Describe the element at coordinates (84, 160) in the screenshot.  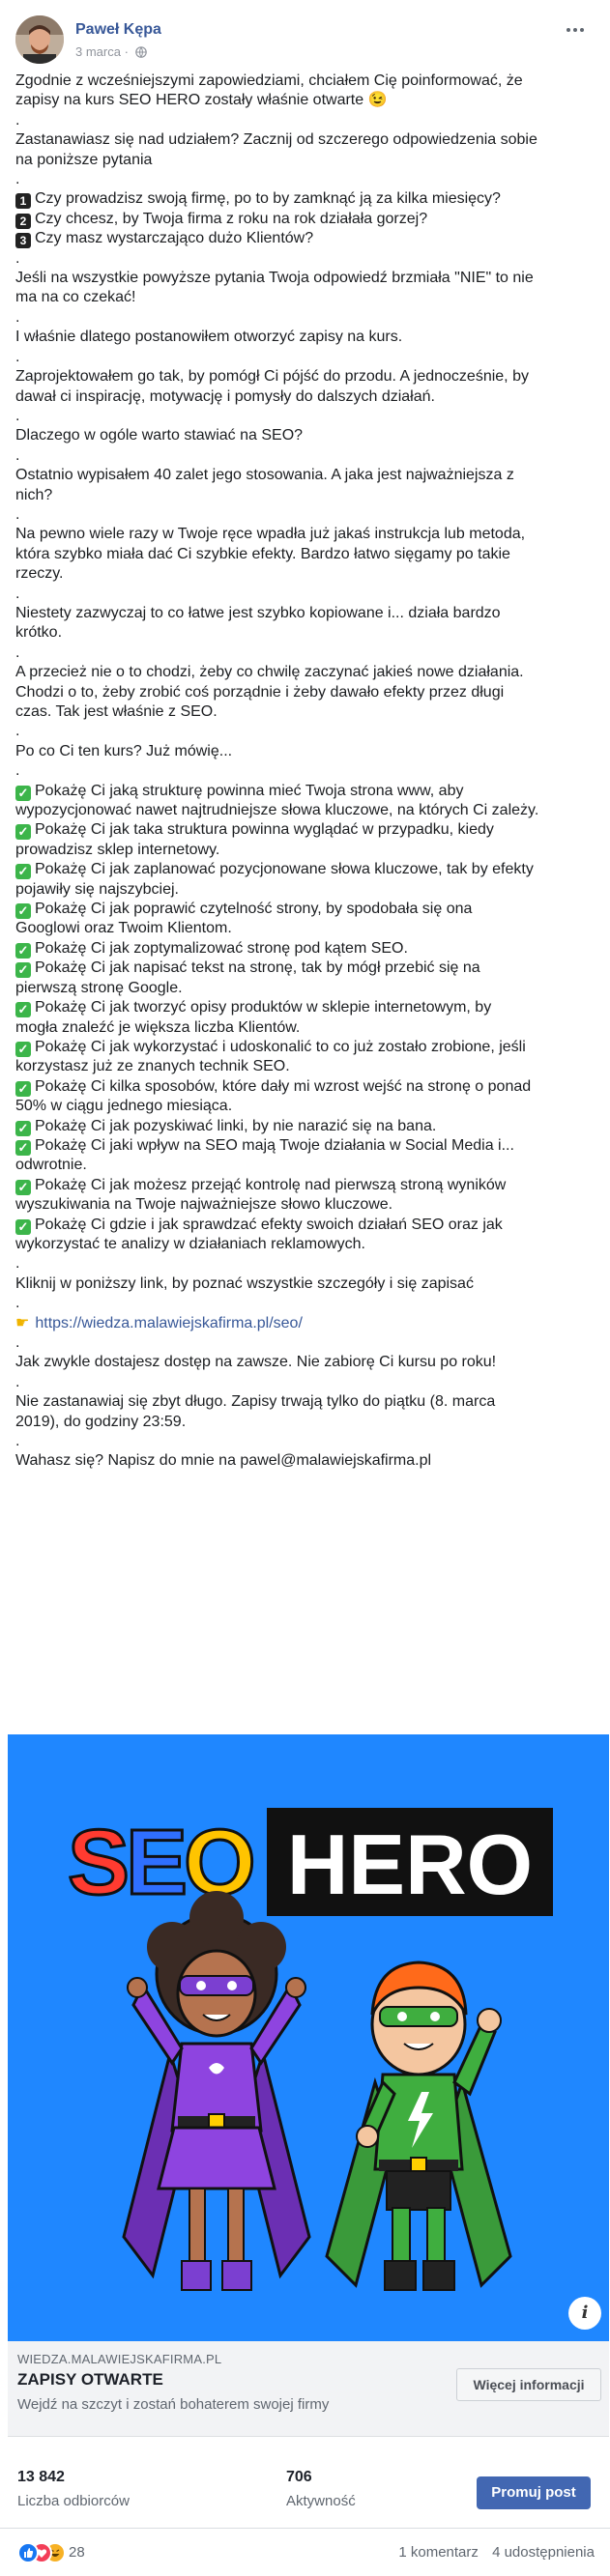
I see `line-text: na poniższe pytania` at that location.